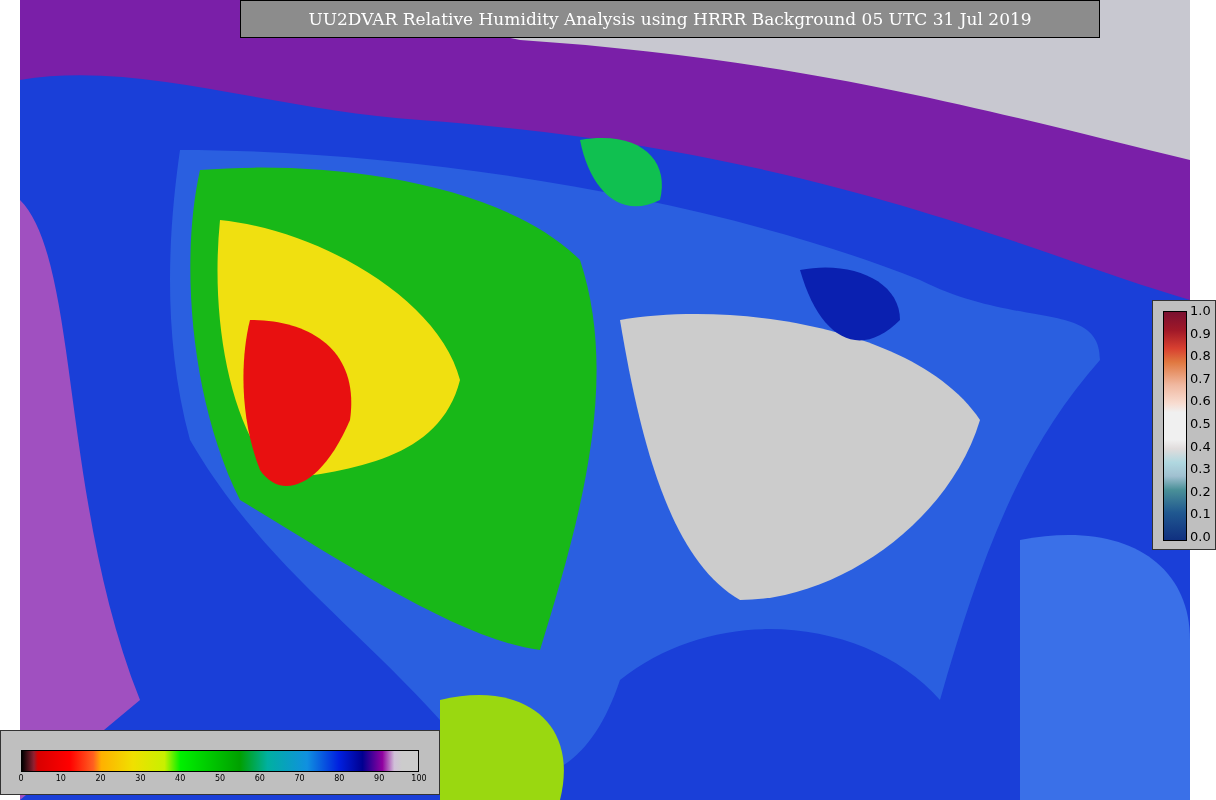 Image resolution: width=1216 pixels, height=800 pixels. What do you see at coordinates (419, 778) in the screenshot?
I see `colorbar-label: 100` at bounding box center [419, 778].